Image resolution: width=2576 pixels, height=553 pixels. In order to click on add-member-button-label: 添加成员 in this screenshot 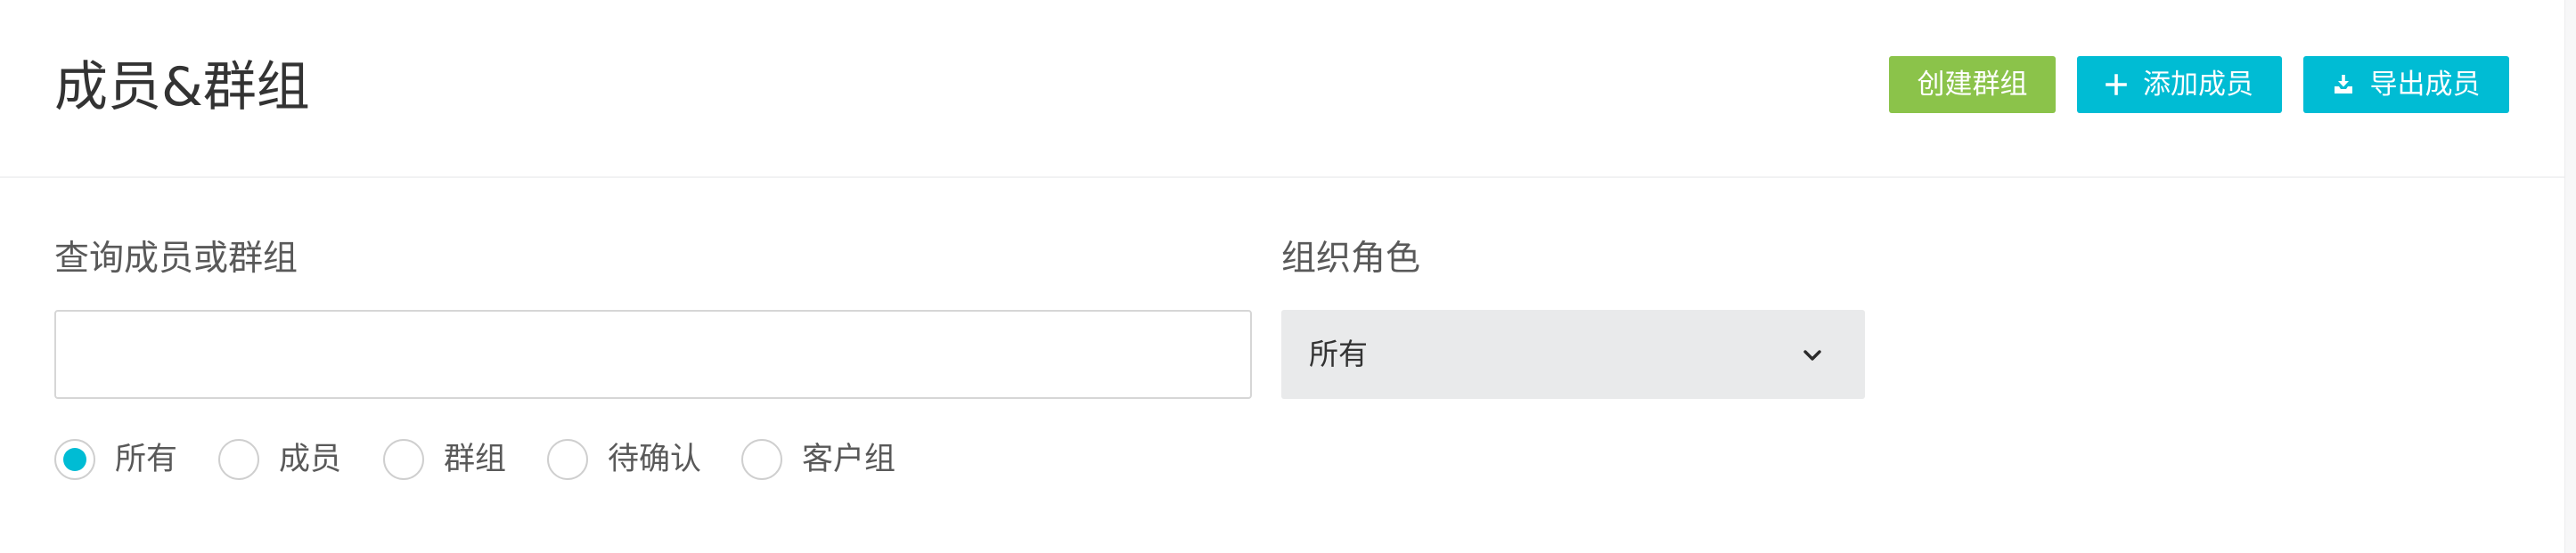, I will do `click(2198, 85)`.